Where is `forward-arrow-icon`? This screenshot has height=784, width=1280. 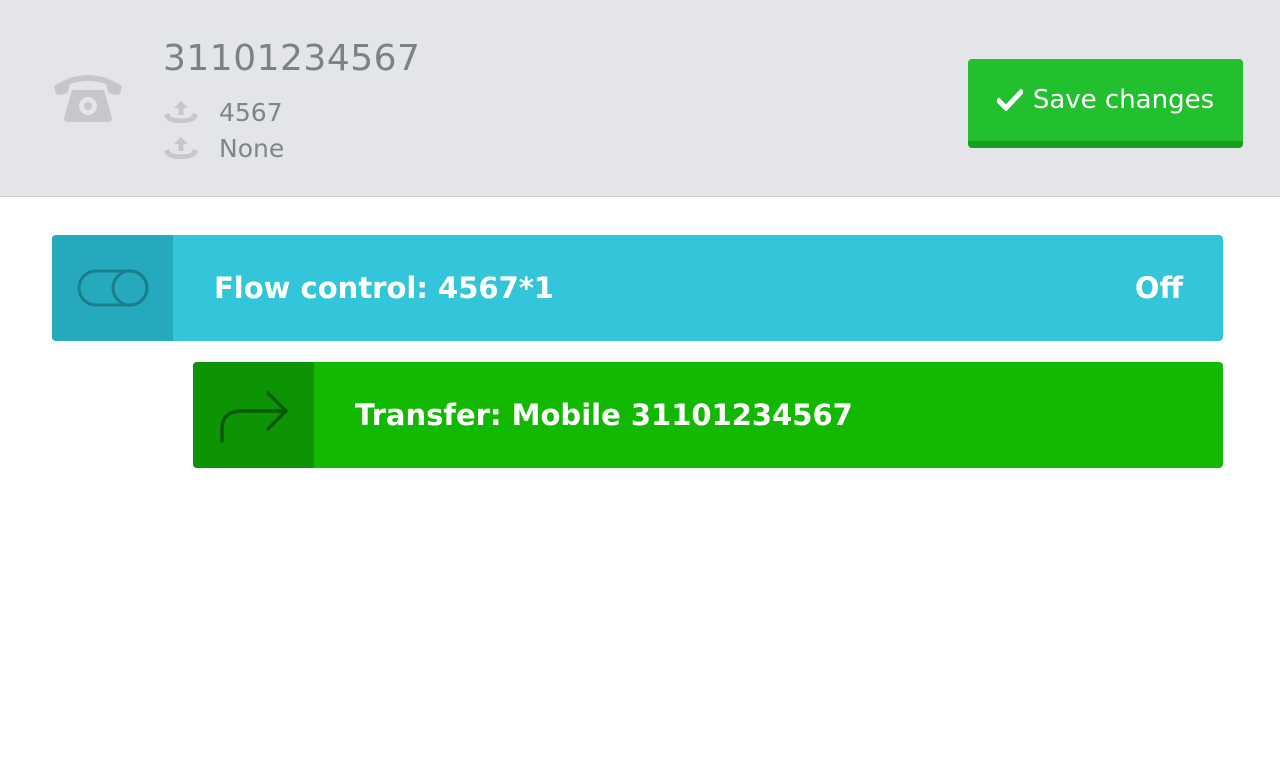
forward-arrow-icon is located at coordinates (253, 417).